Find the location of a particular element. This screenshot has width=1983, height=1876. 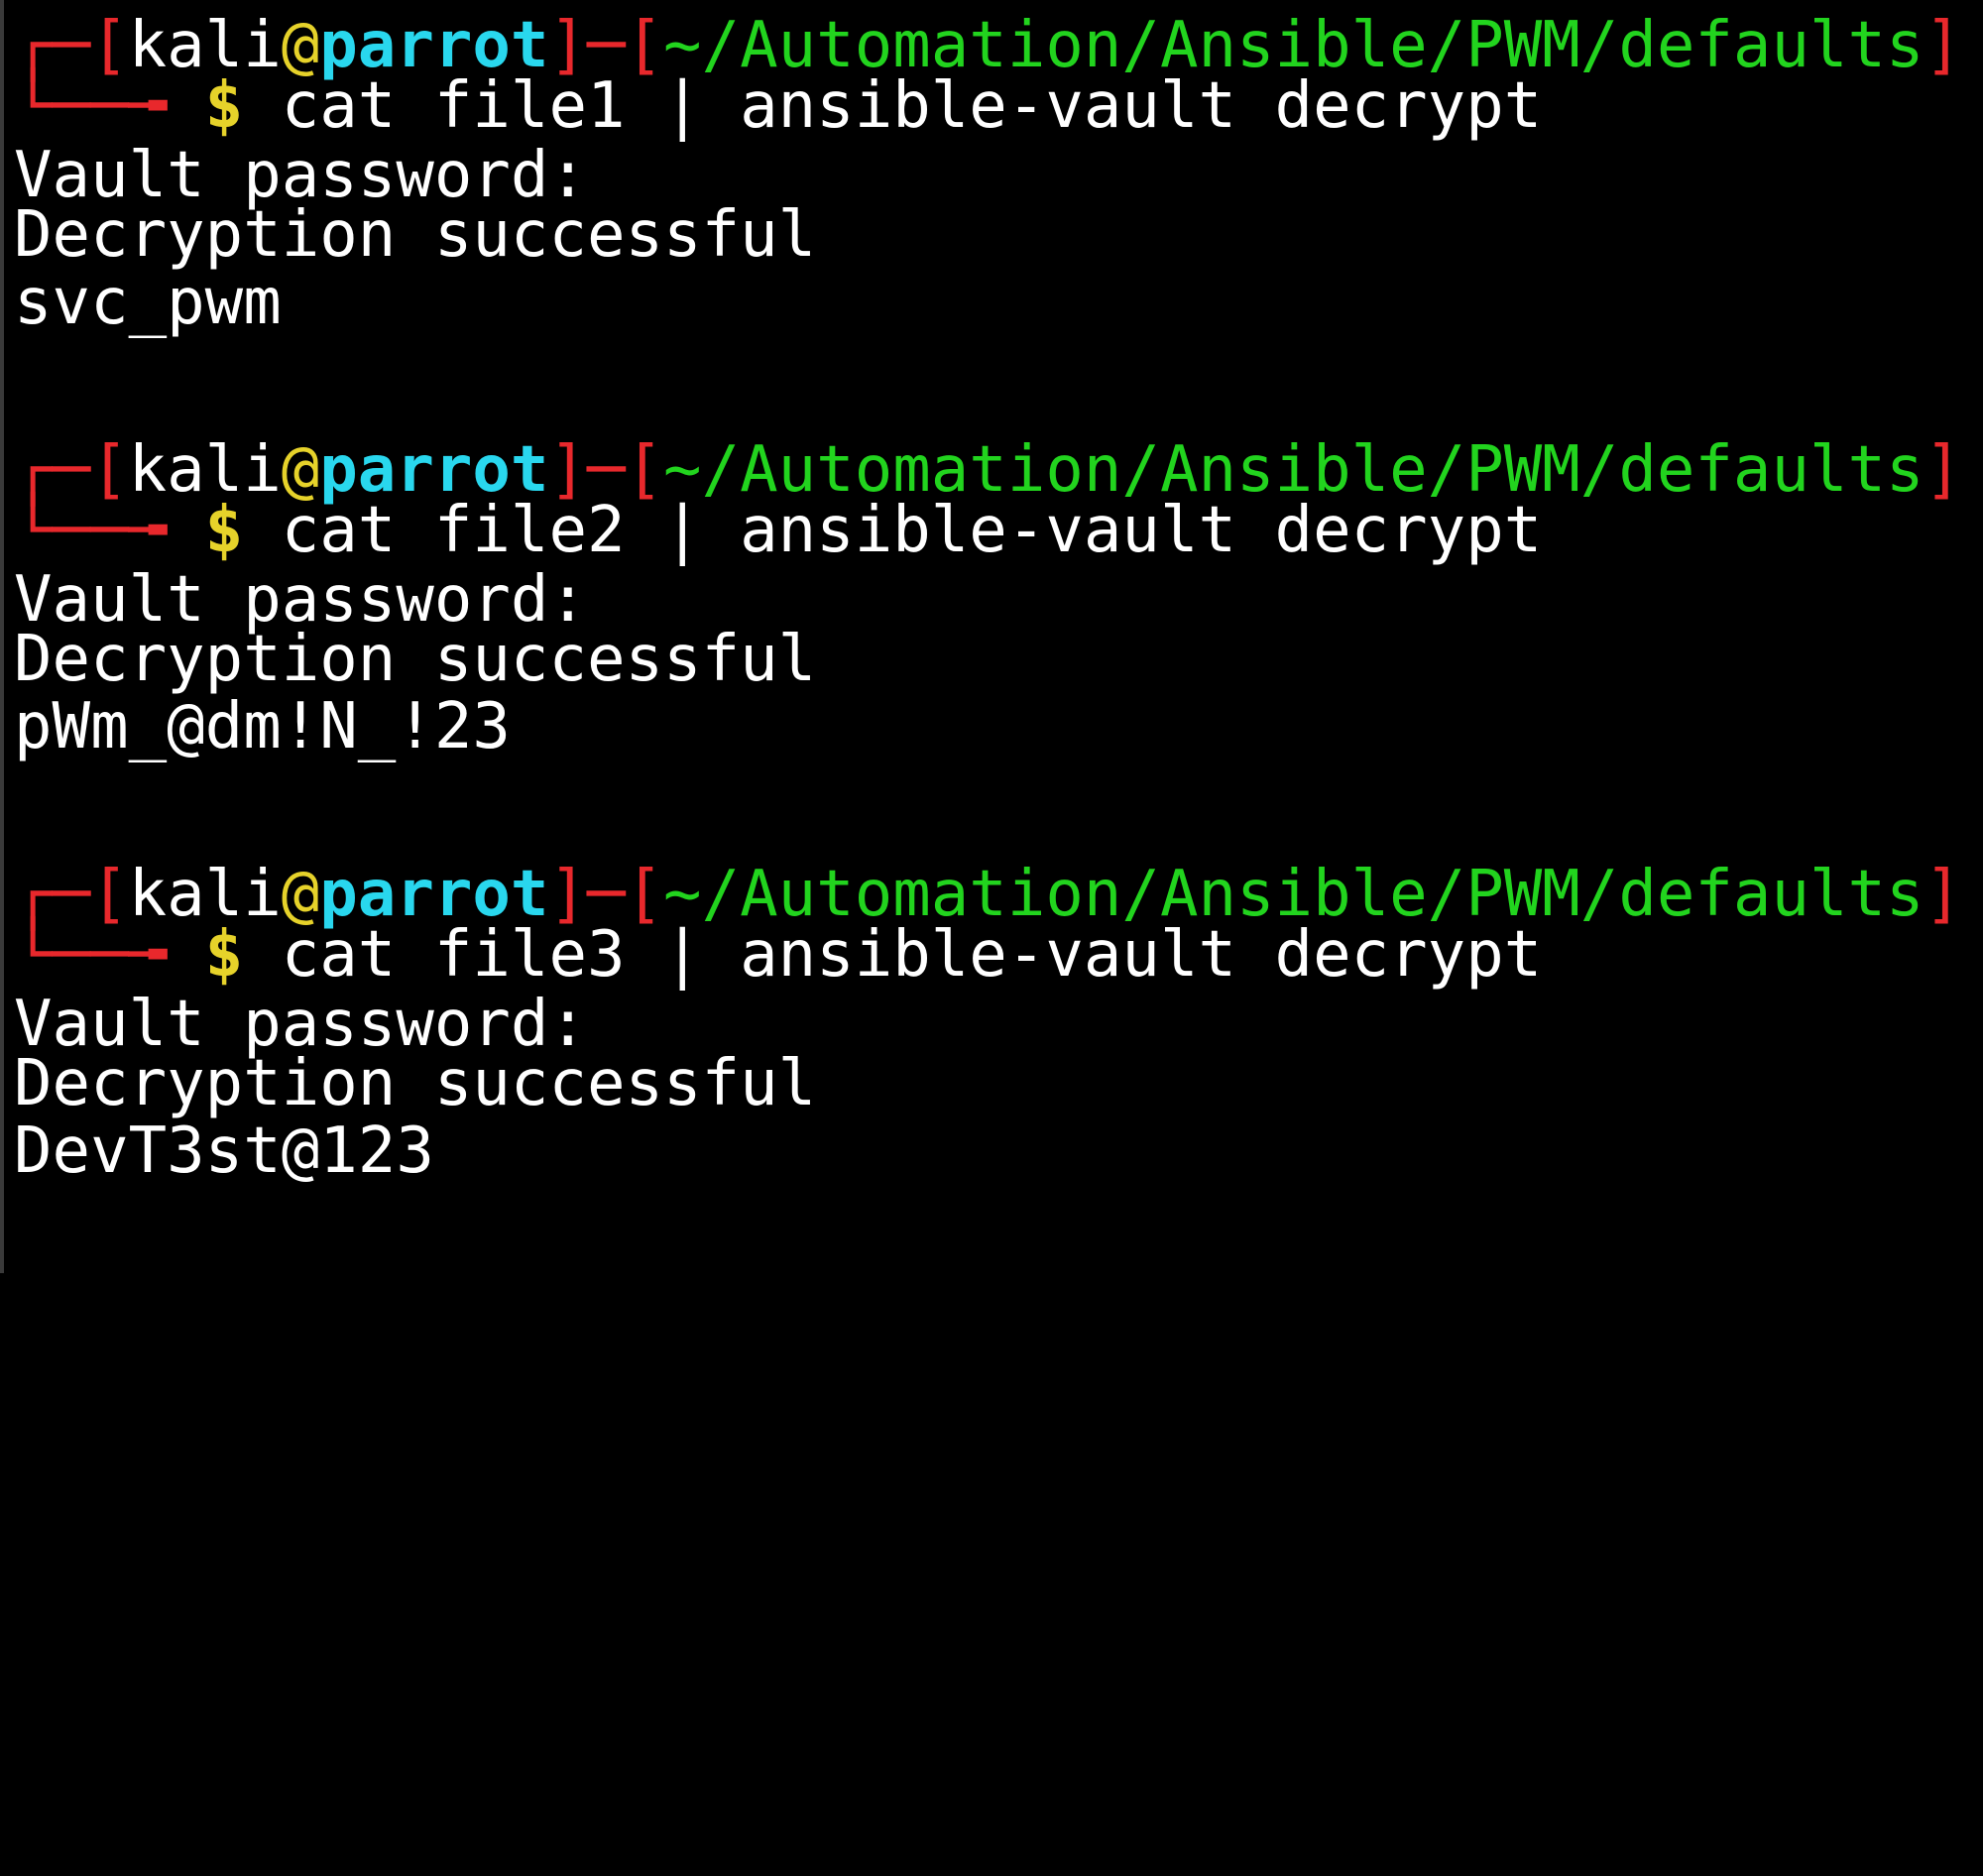

command-text: cat file3 | ansible-vault decrypt is located at coordinates (912, 955).